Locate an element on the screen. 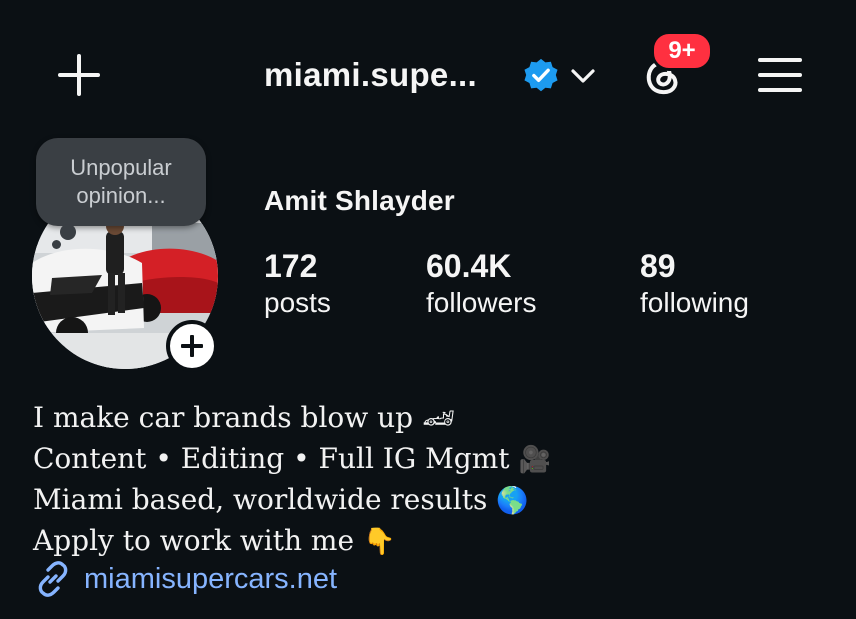 The width and height of the screenshot is (856, 619). pointing-down-emoji: 👇 is located at coordinates (379, 542).